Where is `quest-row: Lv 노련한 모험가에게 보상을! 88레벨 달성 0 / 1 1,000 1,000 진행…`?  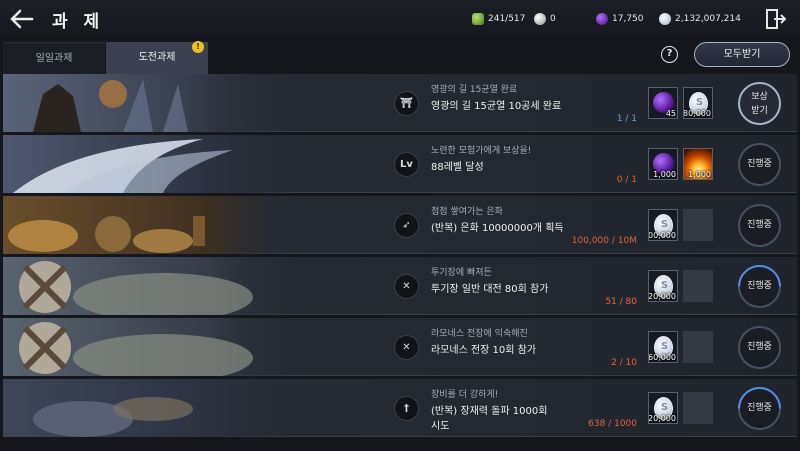 quest-row: Lv 노련한 모험가에게 보상을! 88레벨 달성 0 / 1 1,000 1,000 진행… is located at coordinates (400, 164).